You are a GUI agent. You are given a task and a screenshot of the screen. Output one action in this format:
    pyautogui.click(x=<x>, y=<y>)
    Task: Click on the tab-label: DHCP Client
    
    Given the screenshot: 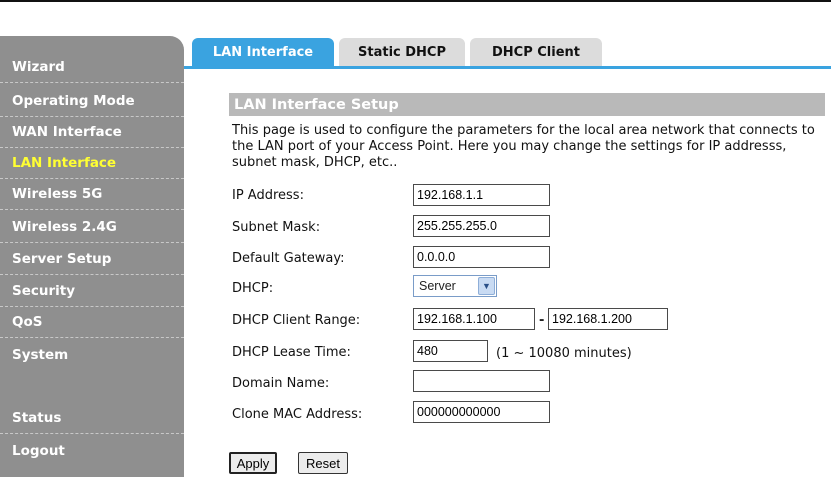 What is the action you would take?
    pyautogui.click(x=535, y=52)
    